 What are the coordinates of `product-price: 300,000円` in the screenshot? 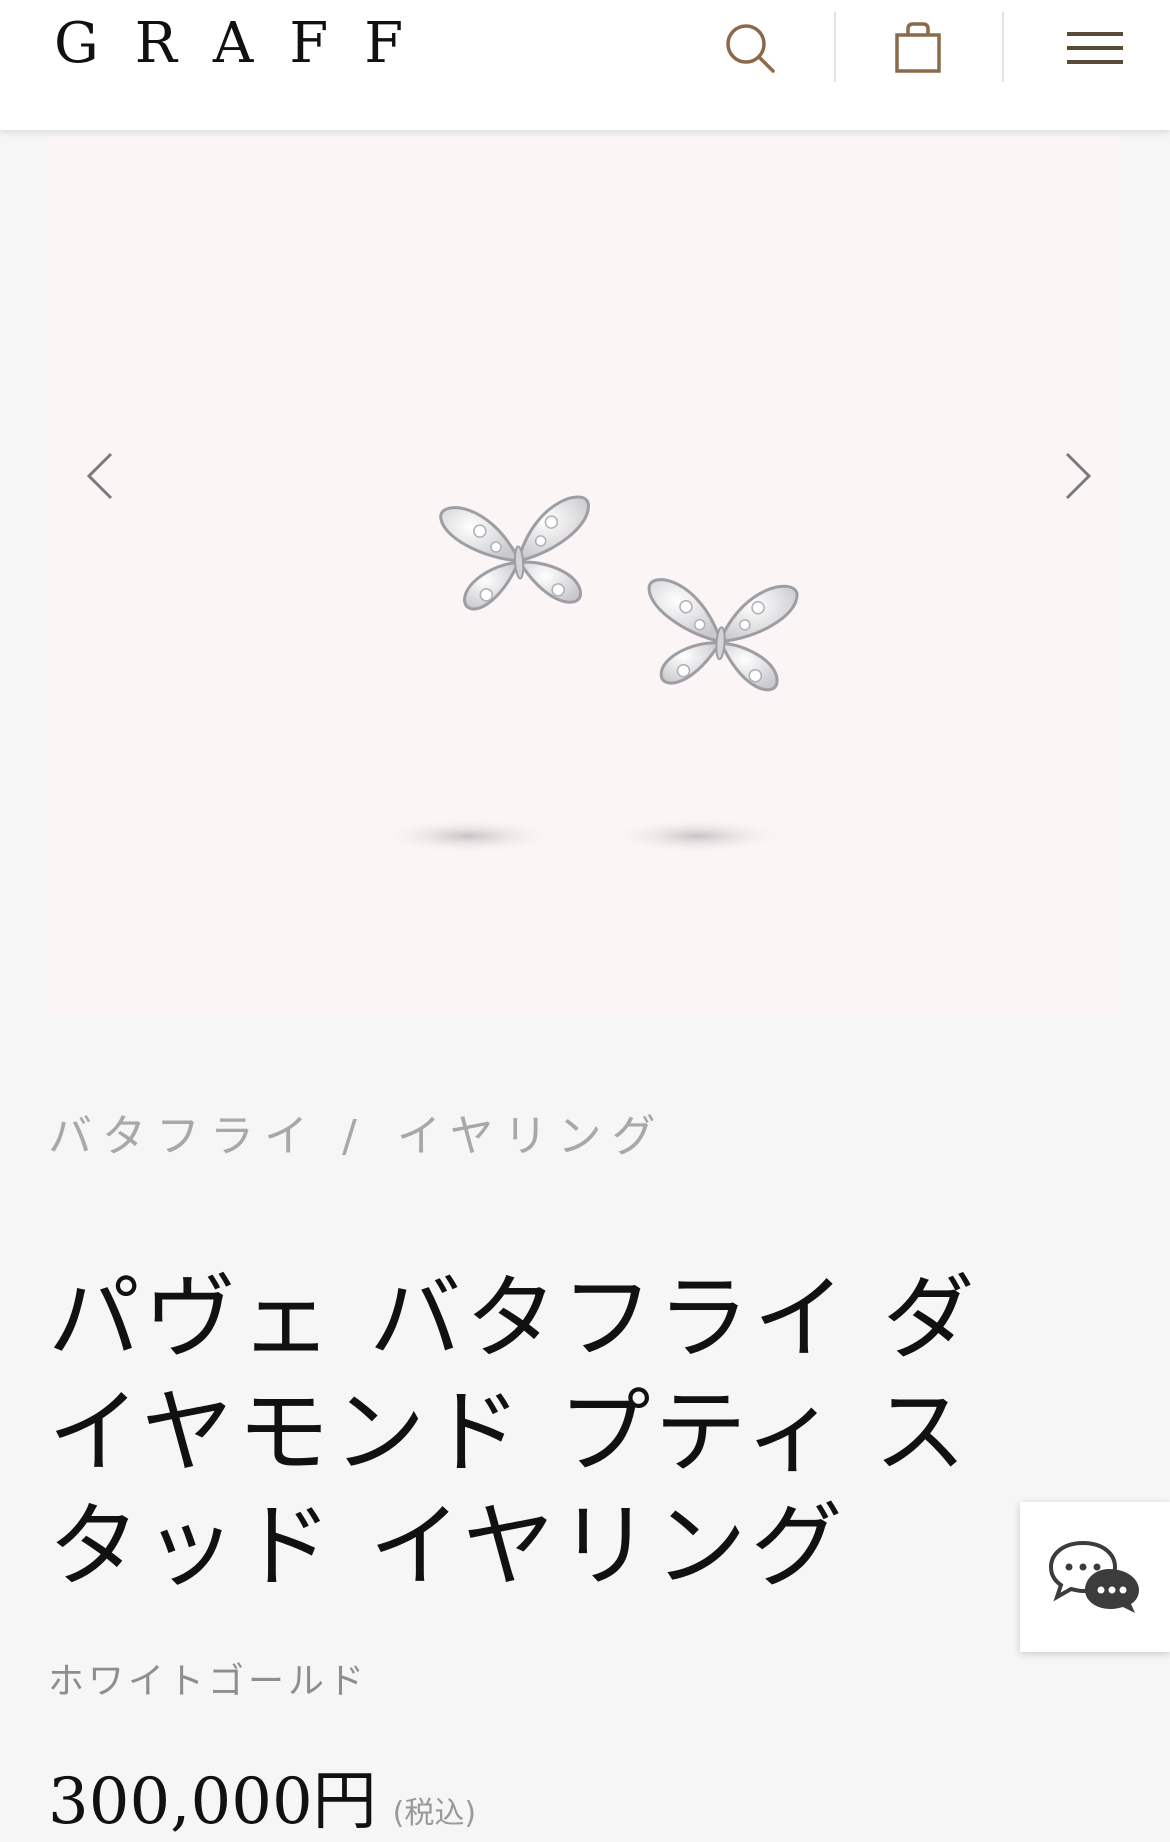 It's located at (212, 1802).